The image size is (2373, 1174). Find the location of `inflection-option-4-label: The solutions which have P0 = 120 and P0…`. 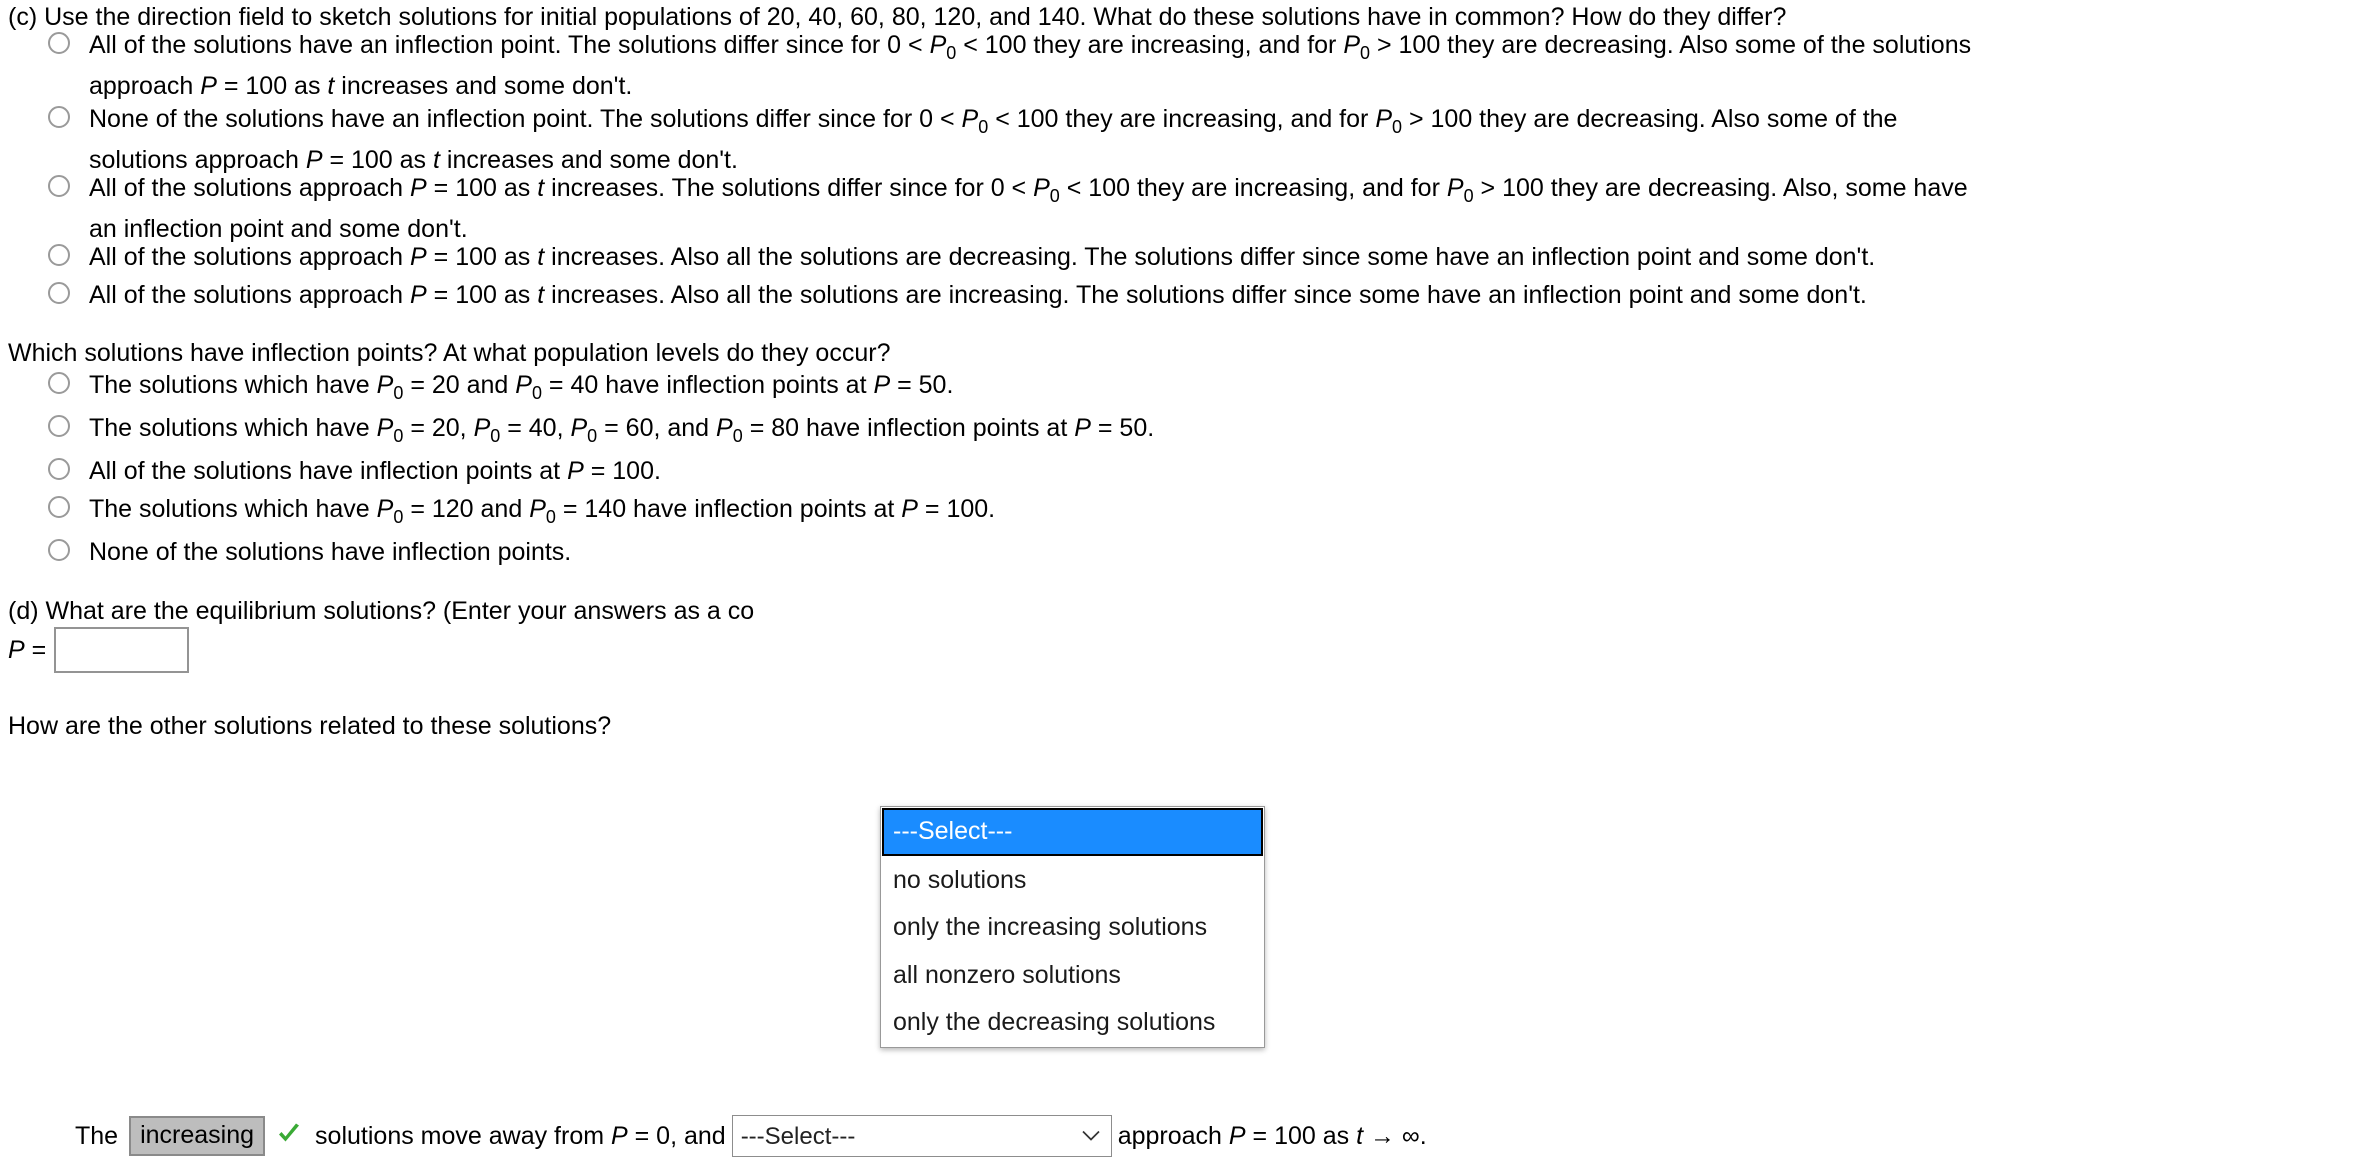

inflection-option-4-label: The solutions which have P0 = 120 and P0… is located at coordinates (542, 510).